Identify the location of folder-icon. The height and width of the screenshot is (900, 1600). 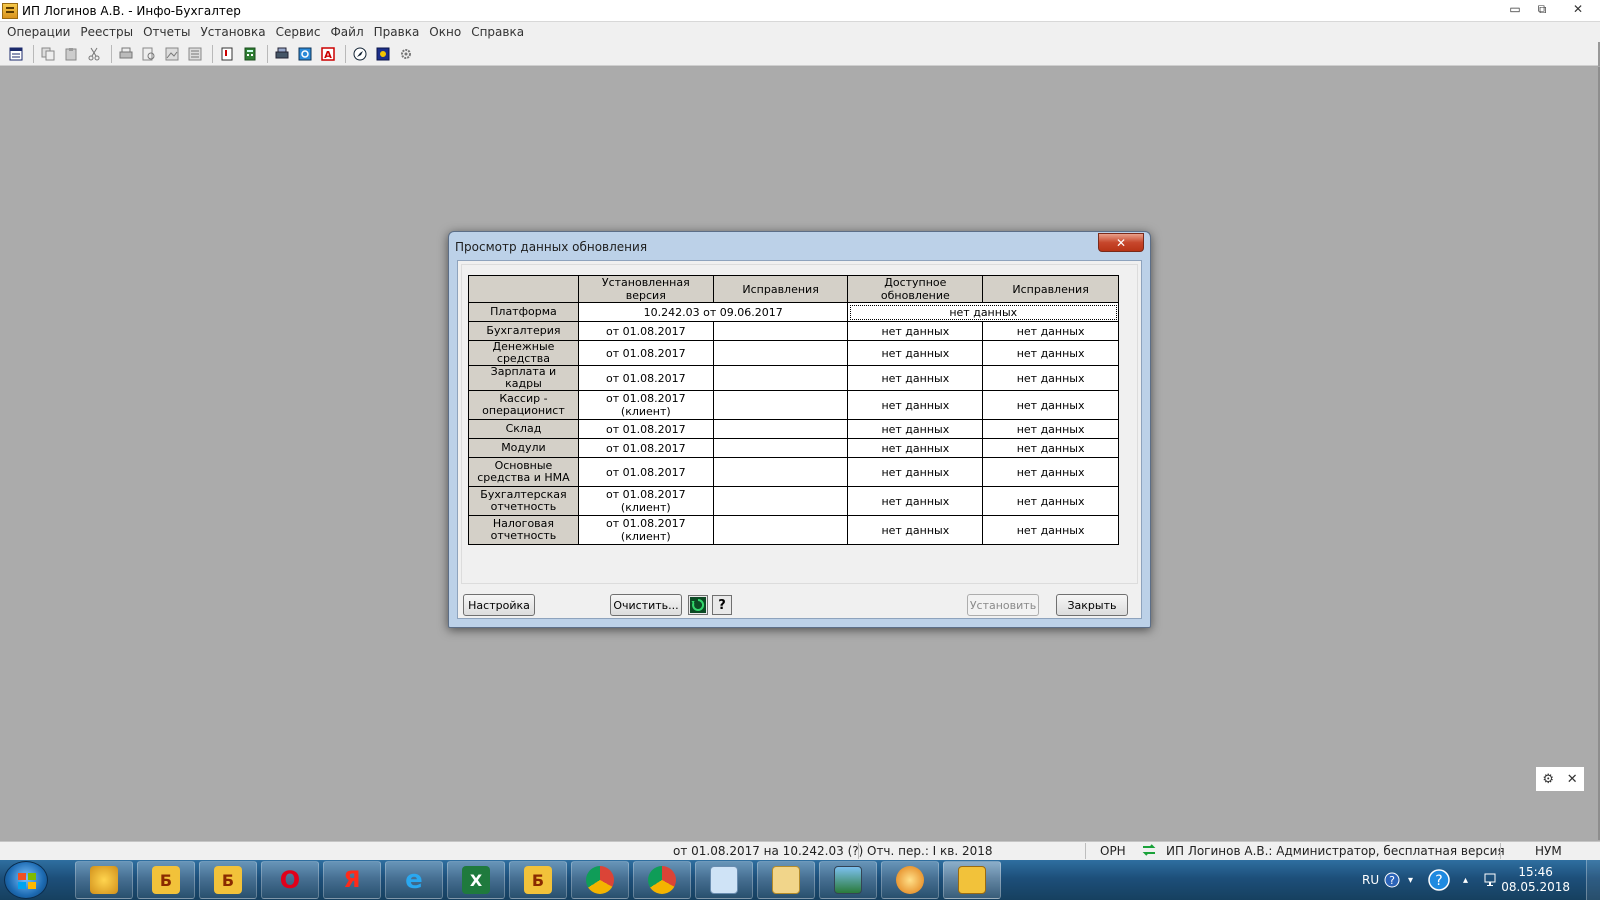
(786, 880).